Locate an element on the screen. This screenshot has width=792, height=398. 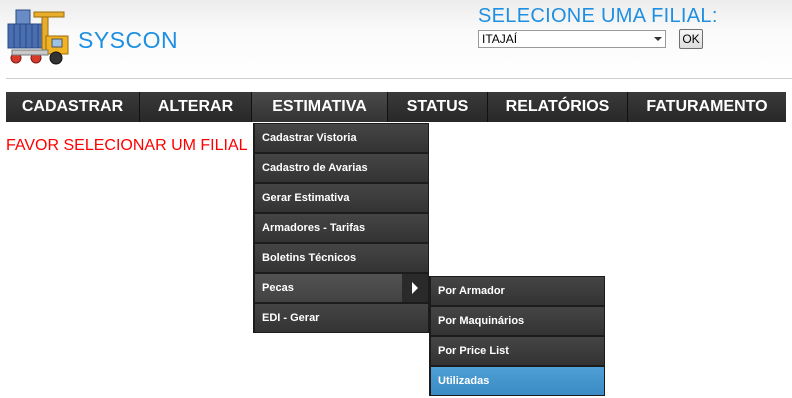
chevron-right-icon is located at coordinates (415, 288).